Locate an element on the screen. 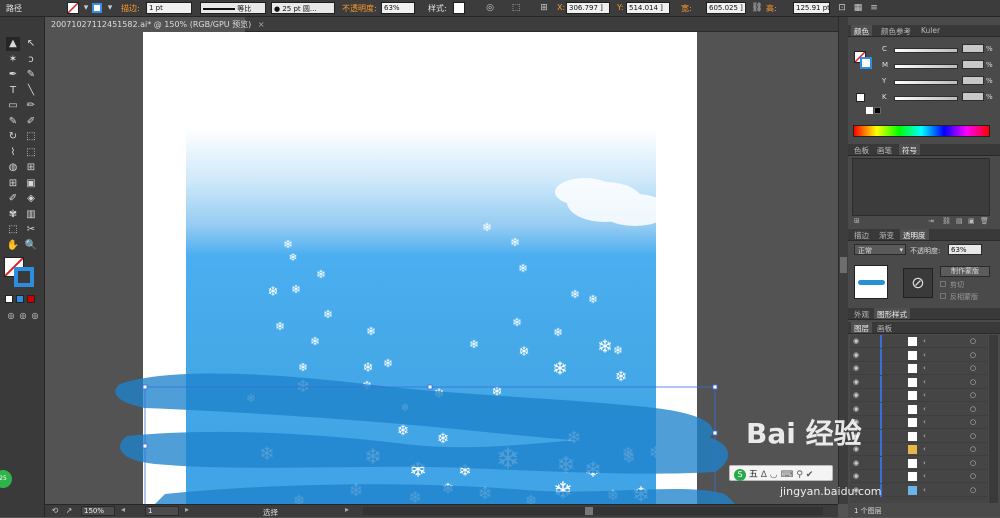 This screenshot has width=1000, height=518. transparency-opacity-field: 63% is located at coordinates (965, 249).